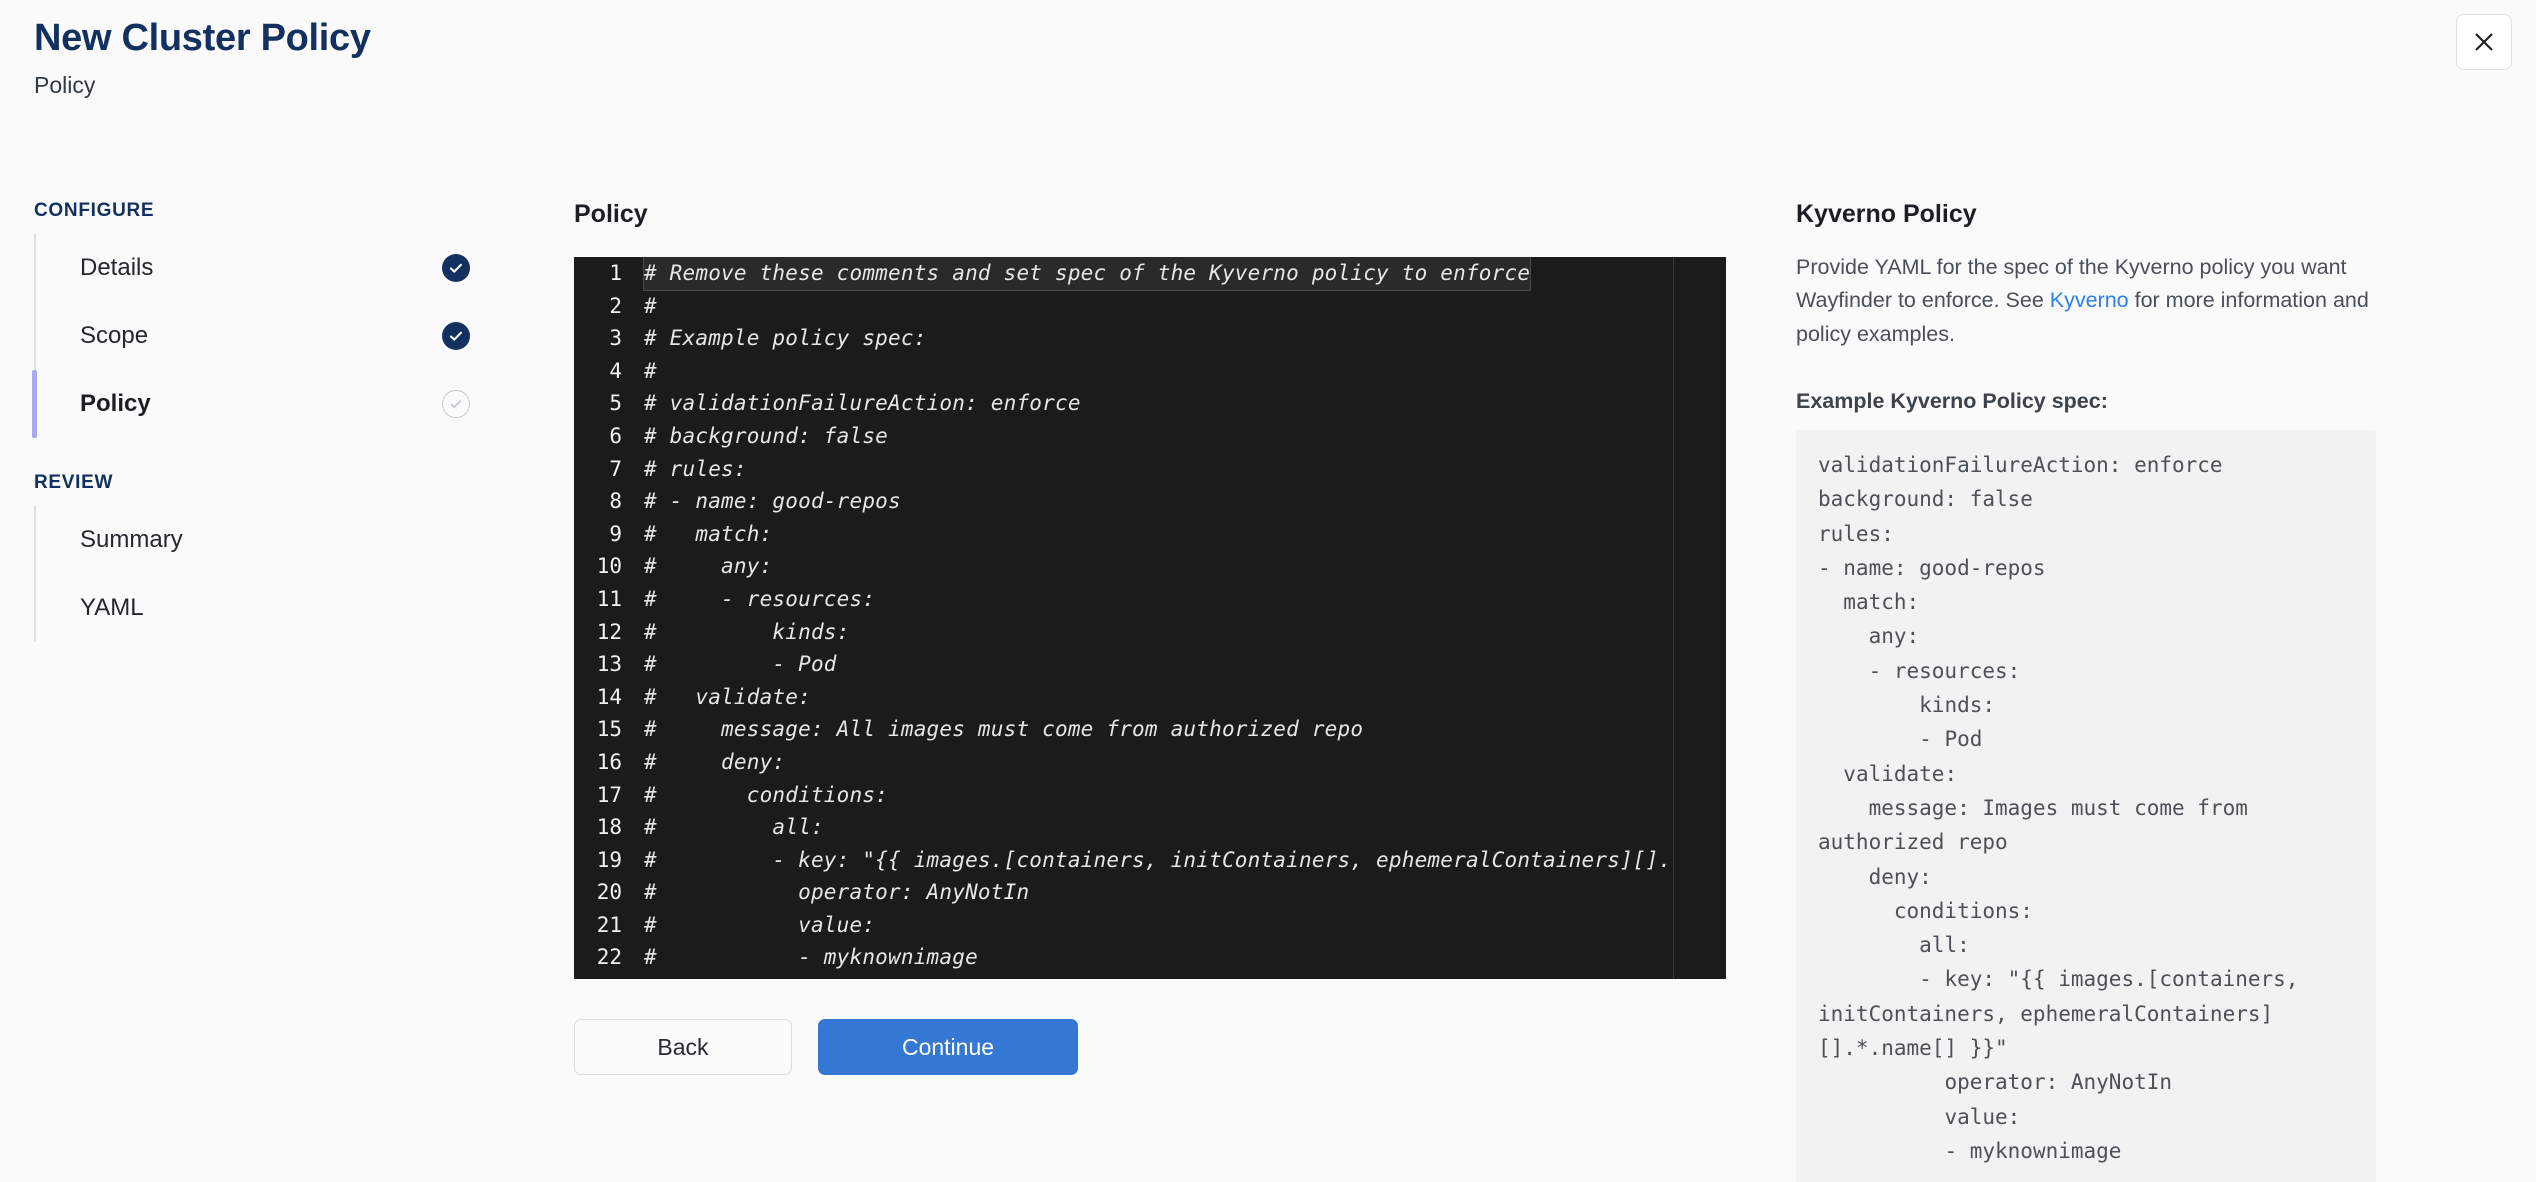  I want to click on check-circle-outline-icon, so click(456, 404).